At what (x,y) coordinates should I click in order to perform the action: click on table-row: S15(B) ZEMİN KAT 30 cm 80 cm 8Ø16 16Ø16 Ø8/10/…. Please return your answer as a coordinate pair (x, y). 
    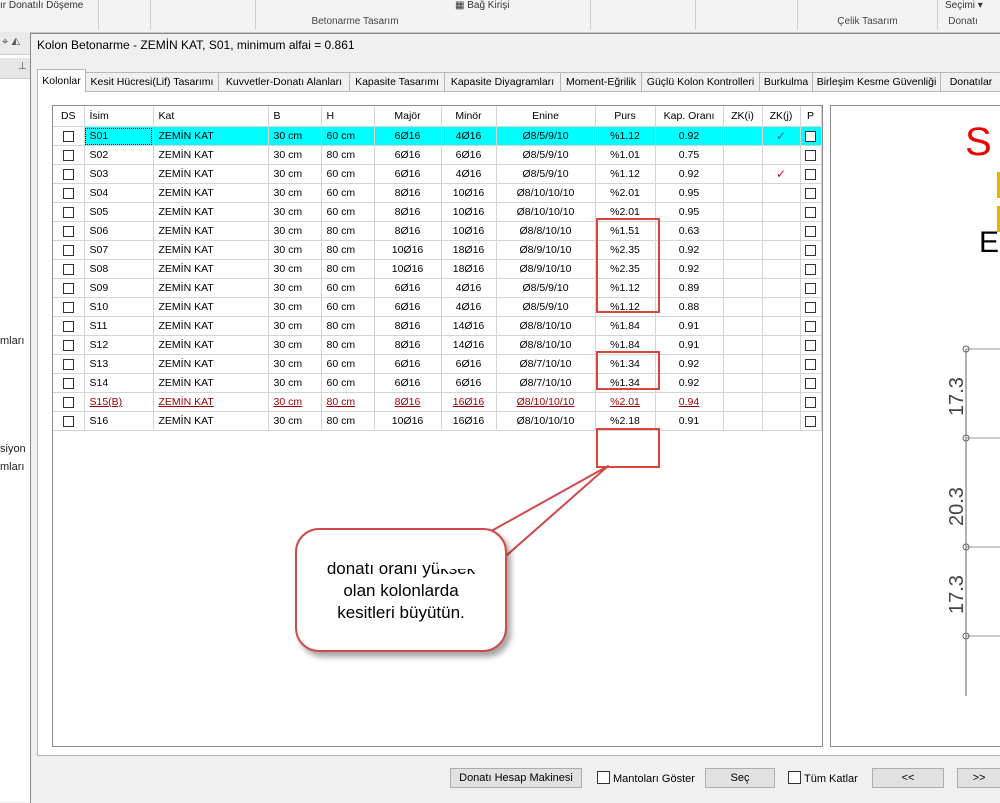
    Looking at the image, I should click on (437, 402).